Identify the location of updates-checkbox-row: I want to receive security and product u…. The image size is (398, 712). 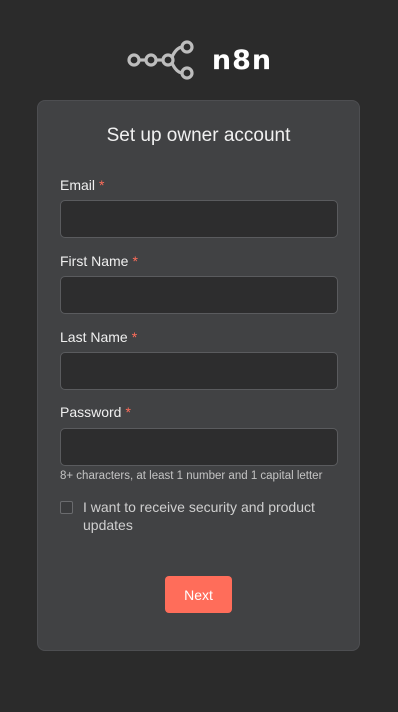
(200, 516).